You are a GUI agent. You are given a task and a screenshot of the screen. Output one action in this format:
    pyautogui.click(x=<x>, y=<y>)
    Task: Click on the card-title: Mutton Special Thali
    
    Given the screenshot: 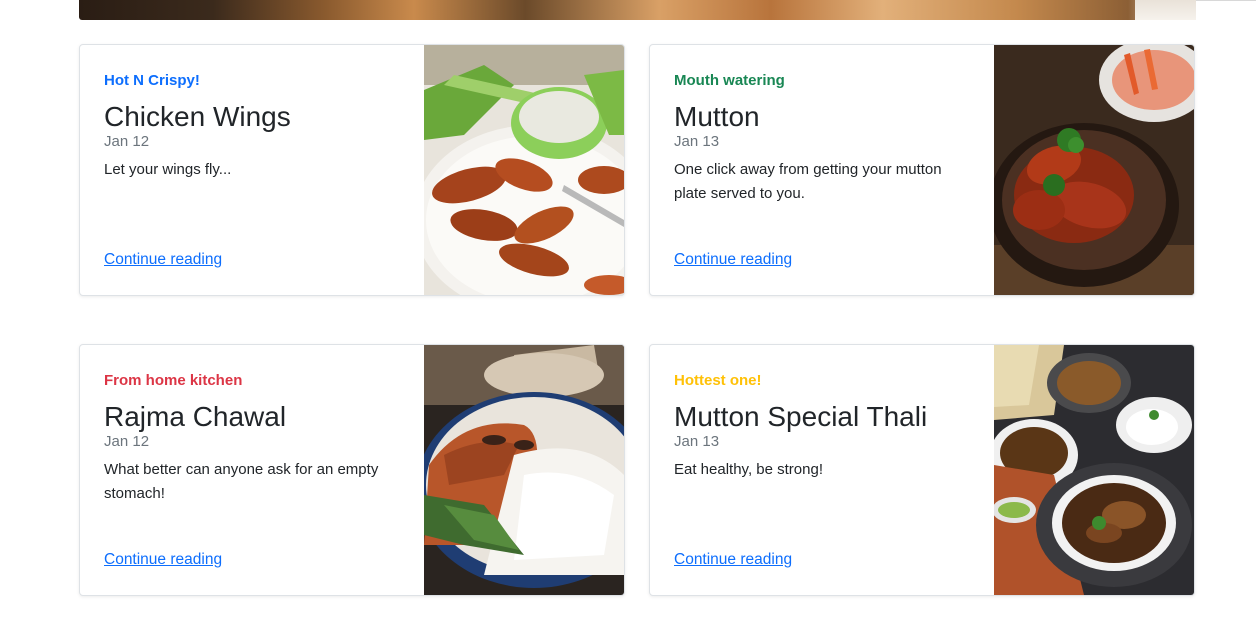 What is the action you would take?
    pyautogui.click(x=801, y=416)
    